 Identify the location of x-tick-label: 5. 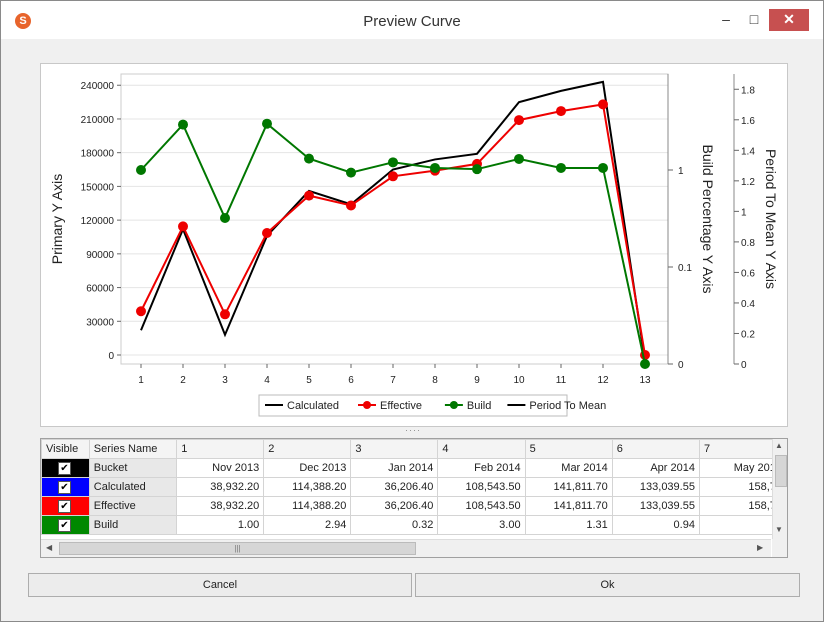
(309, 380).